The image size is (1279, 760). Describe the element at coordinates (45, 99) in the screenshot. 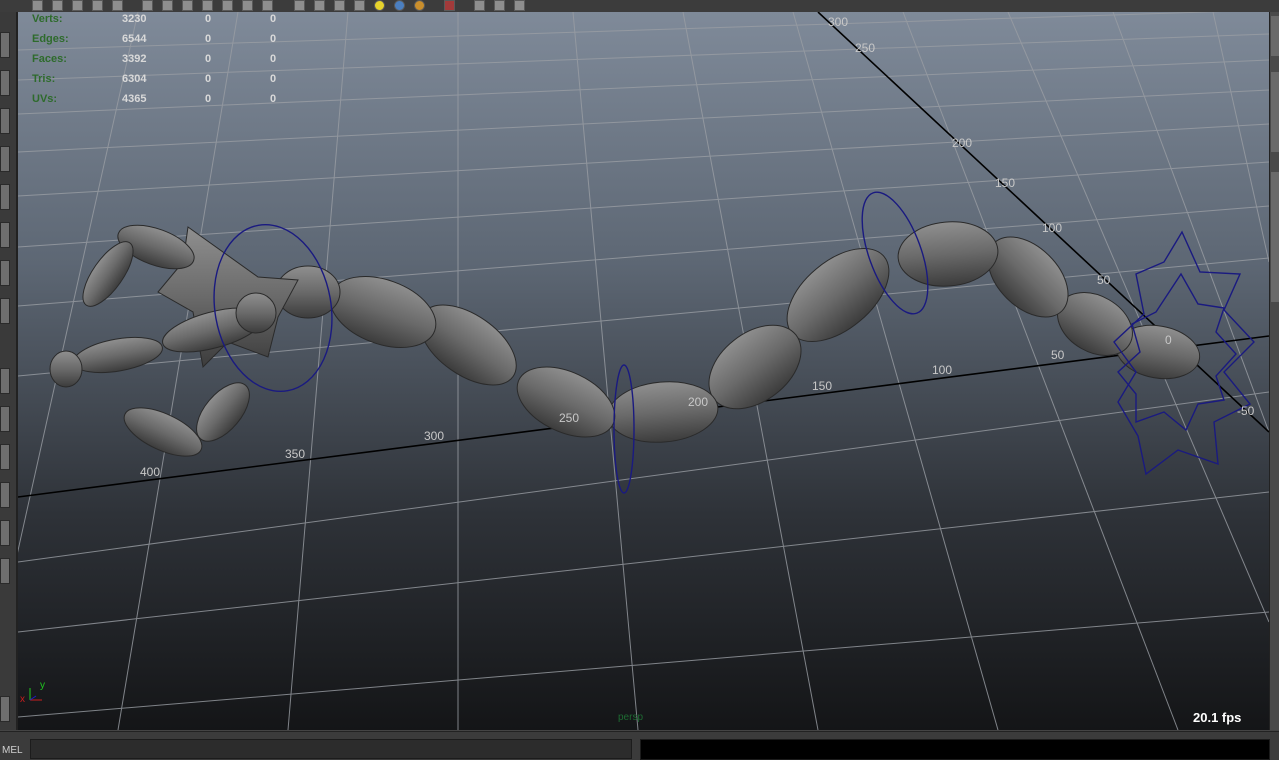

I see `hud-label: UVs:` at that location.